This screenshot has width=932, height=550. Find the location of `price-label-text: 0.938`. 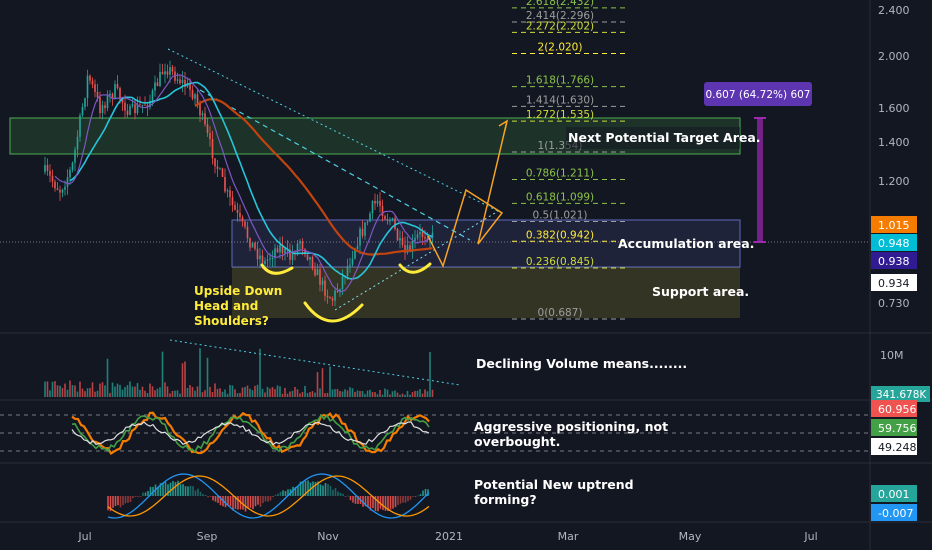

price-label-text: 0.938 is located at coordinates (894, 261).